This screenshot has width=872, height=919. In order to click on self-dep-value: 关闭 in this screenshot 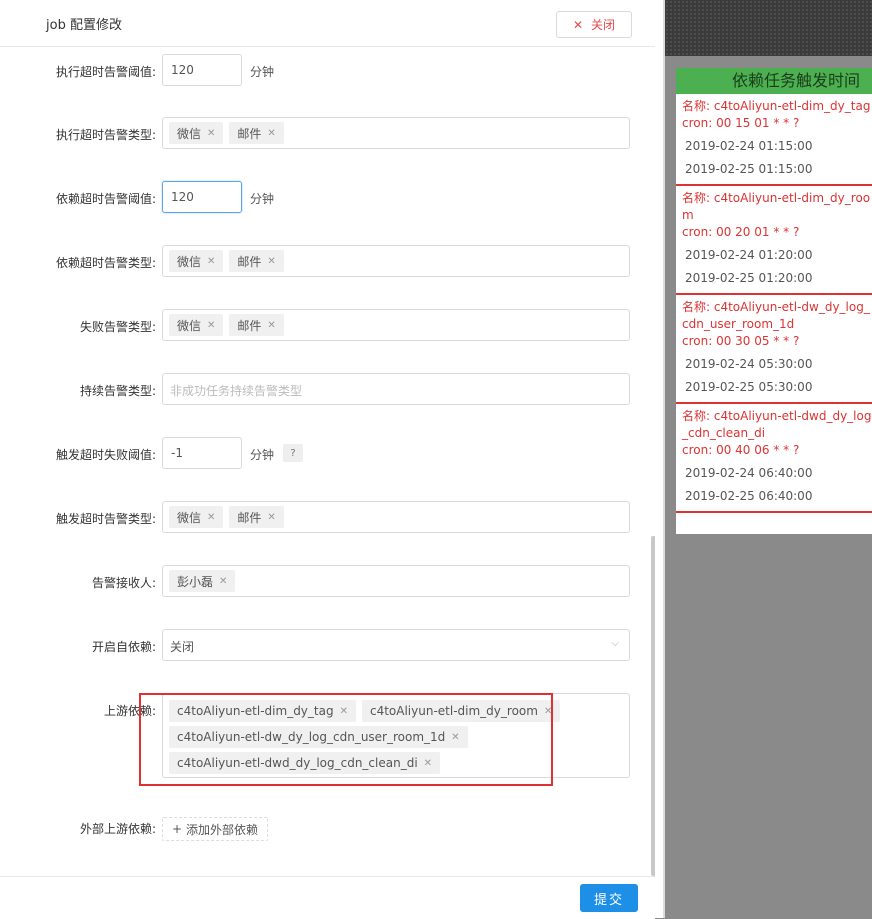, I will do `click(182, 647)`.